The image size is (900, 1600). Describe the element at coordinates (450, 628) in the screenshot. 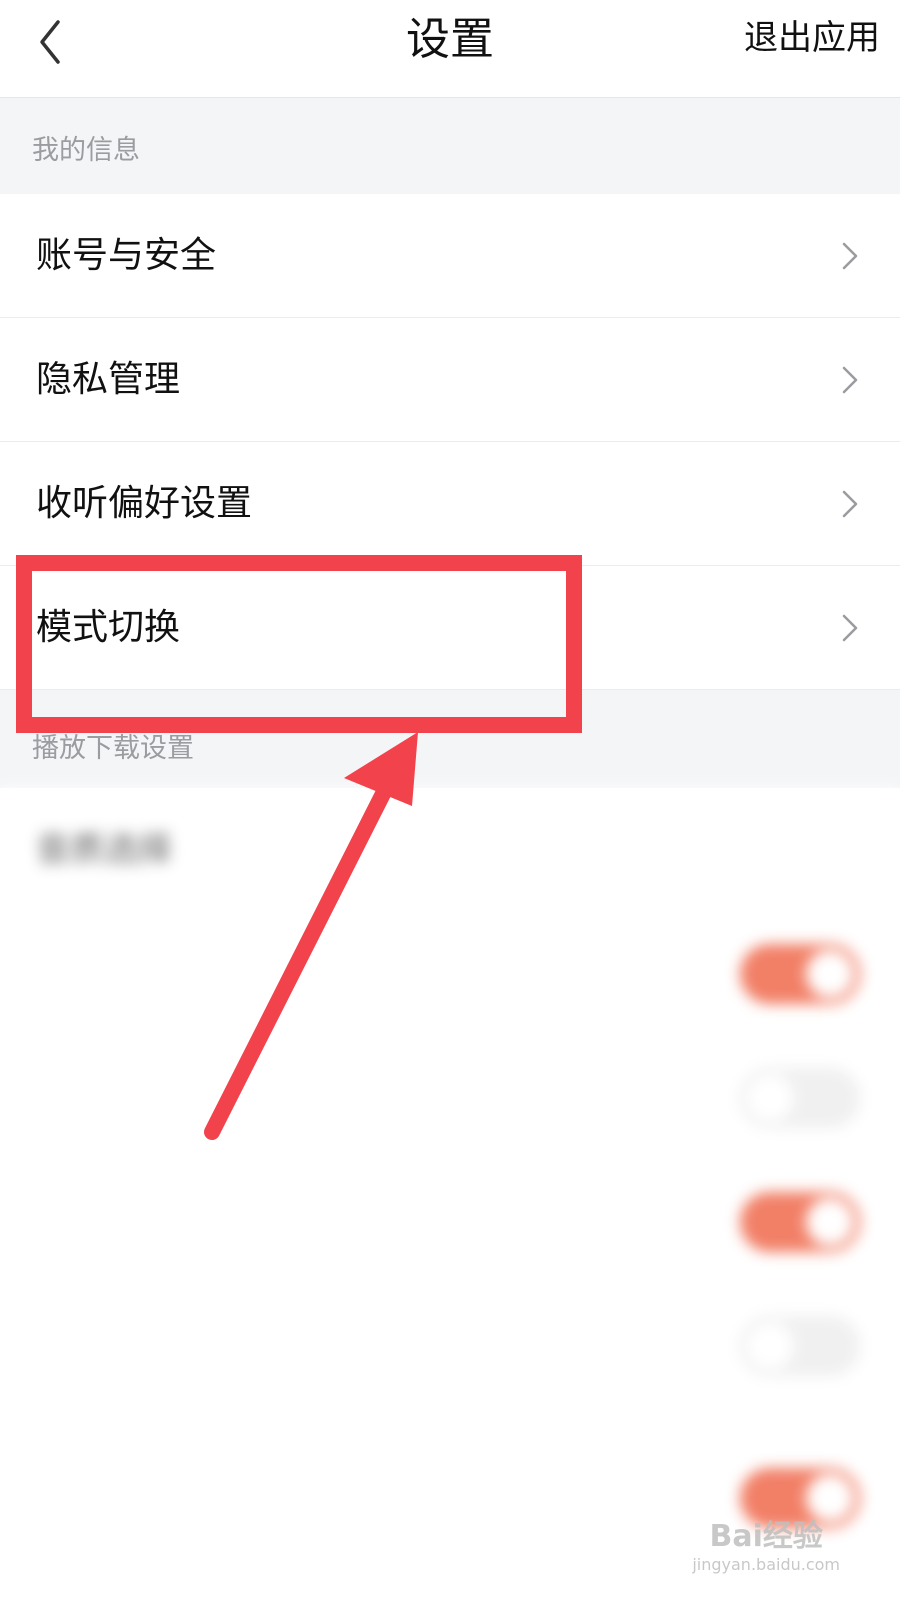

I see `settings-item-mode-switch: 模式切换` at that location.